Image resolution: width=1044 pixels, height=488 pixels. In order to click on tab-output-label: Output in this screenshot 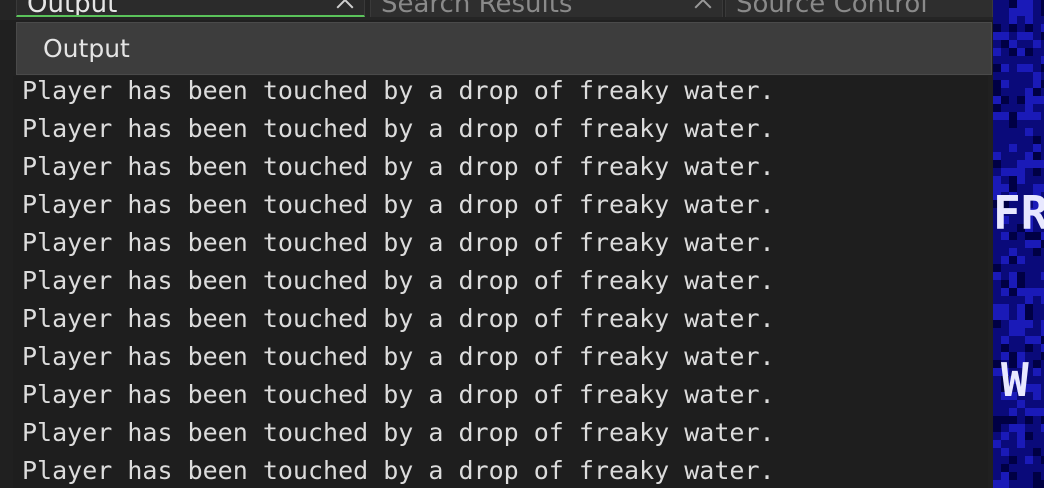, I will do `click(72, 8)`.